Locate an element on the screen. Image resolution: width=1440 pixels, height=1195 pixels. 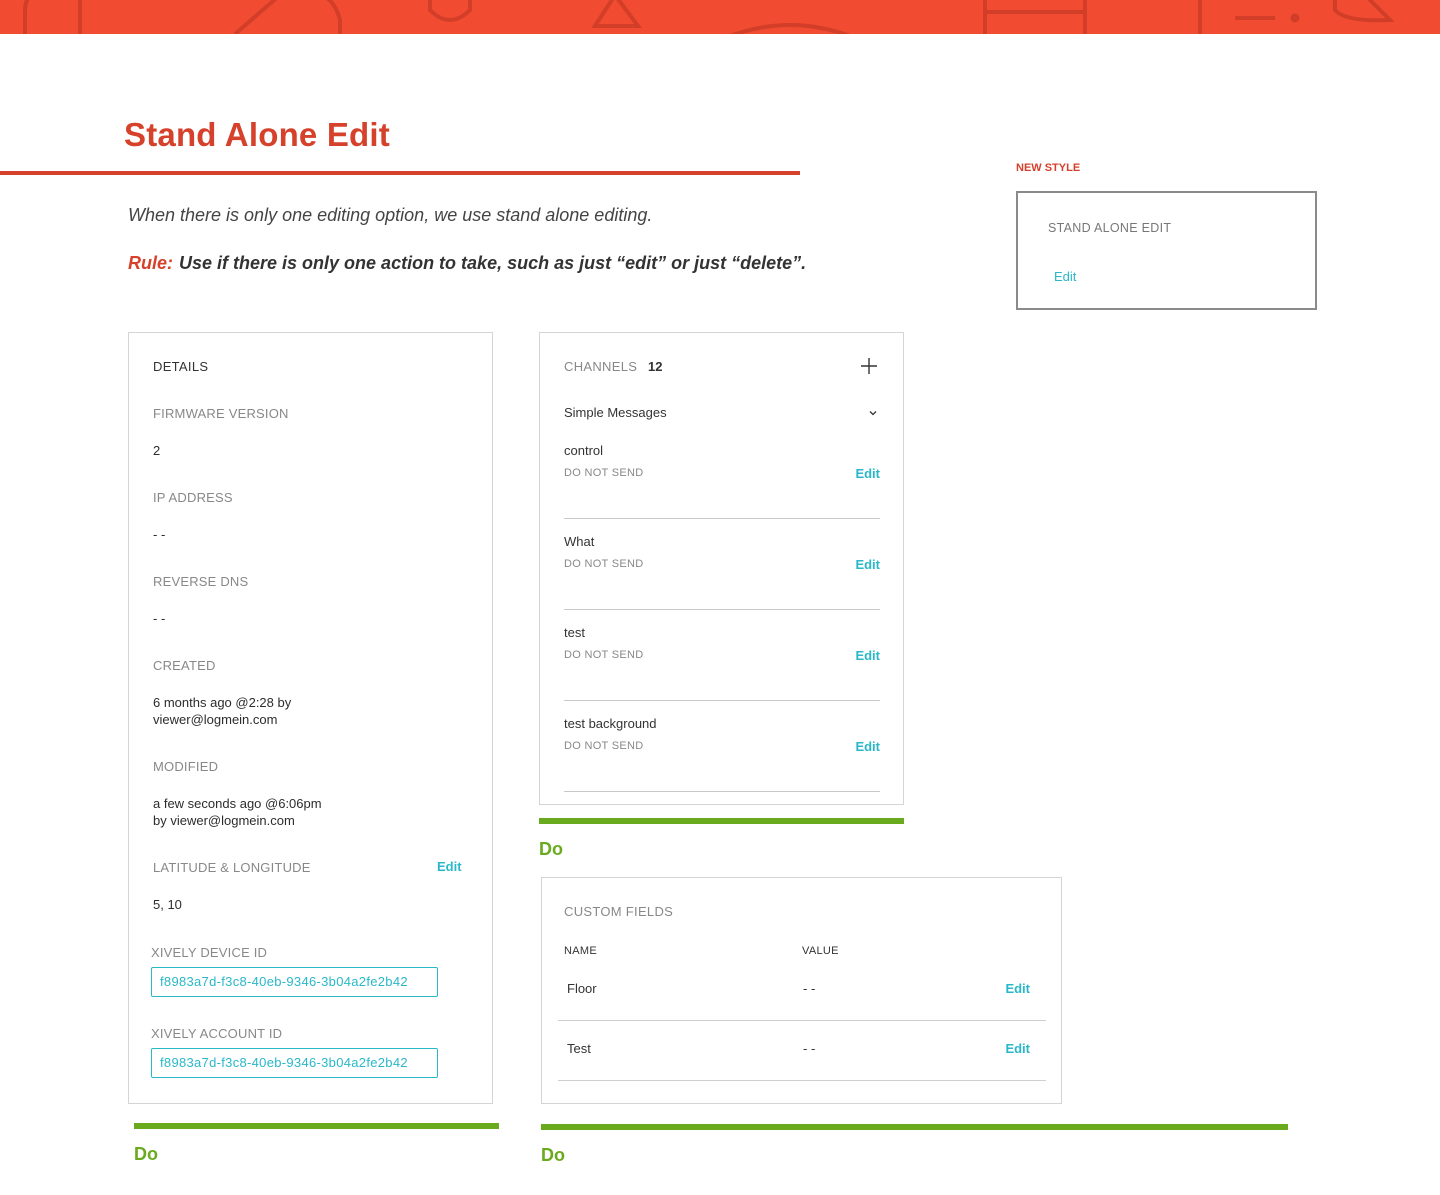
channel-name: control is located at coordinates (584, 450).